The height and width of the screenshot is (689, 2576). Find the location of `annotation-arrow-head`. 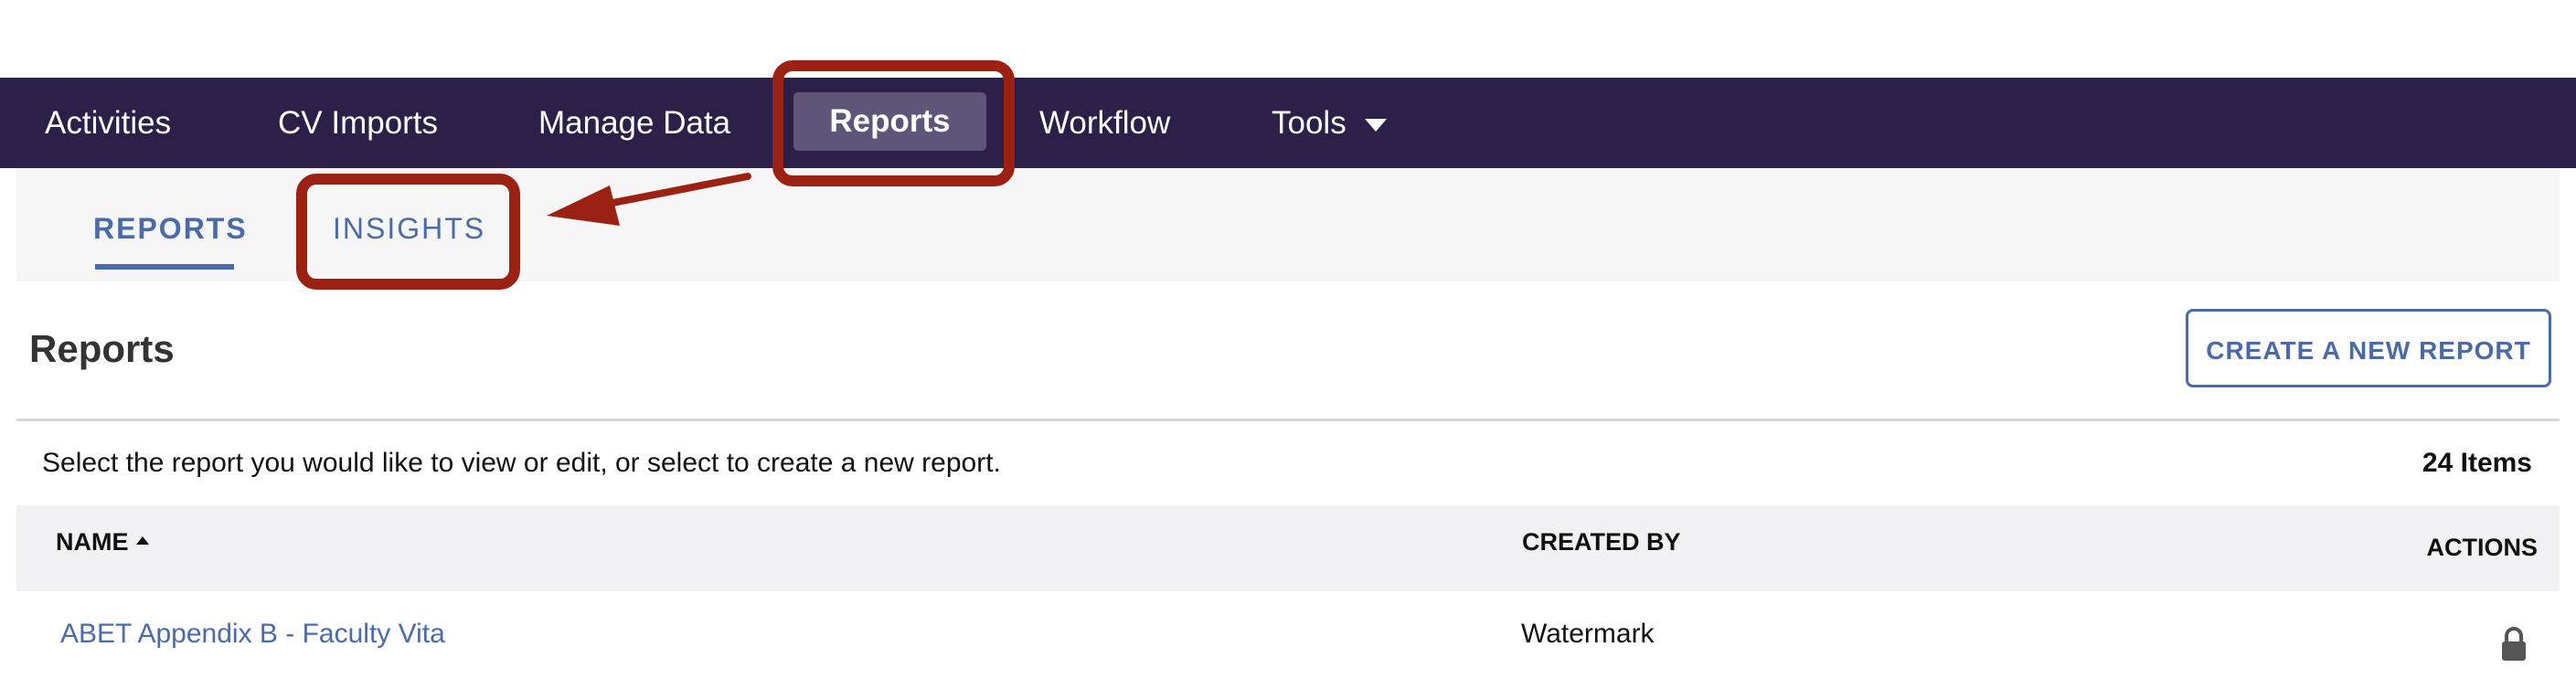

annotation-arrow-head is located at coordinates (583, 206).